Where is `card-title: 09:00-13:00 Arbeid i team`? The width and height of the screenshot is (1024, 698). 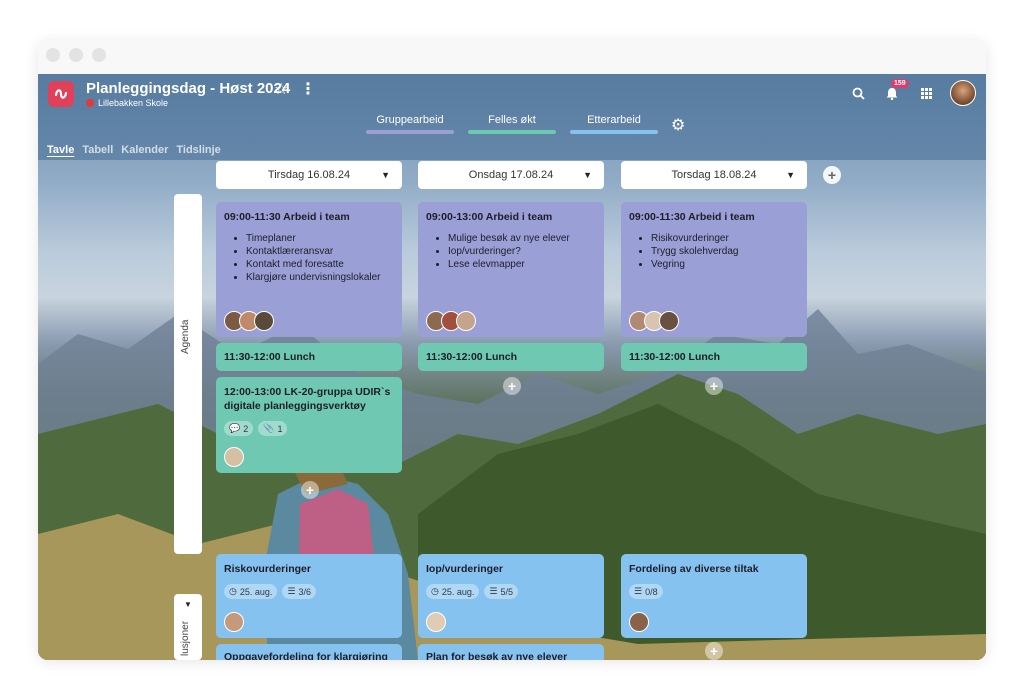
card-title: 09:00-13:00 Arbeid i team is located at coordinates (489, 217).